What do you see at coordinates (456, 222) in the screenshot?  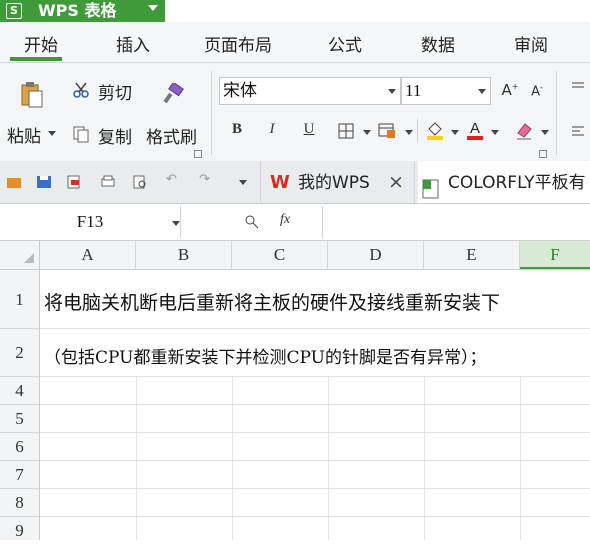 I see `formula-input` at bounding box center [456, 222].